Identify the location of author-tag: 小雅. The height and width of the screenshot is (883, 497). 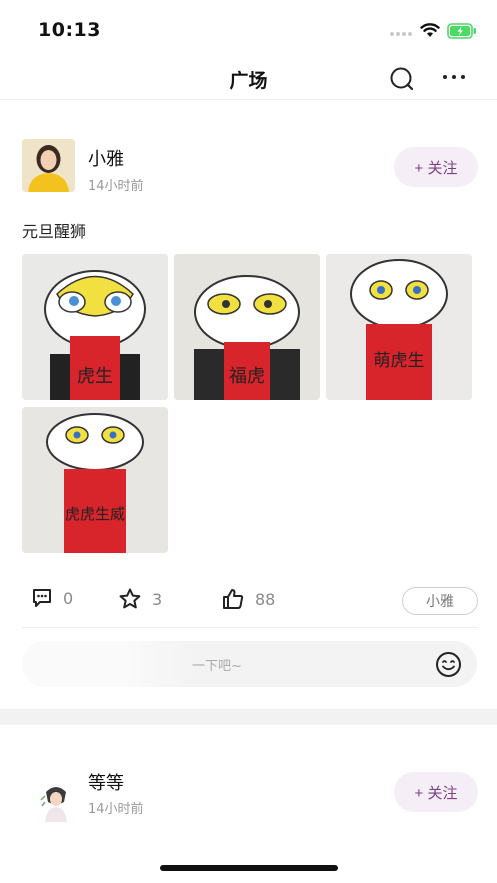
(440, 601).